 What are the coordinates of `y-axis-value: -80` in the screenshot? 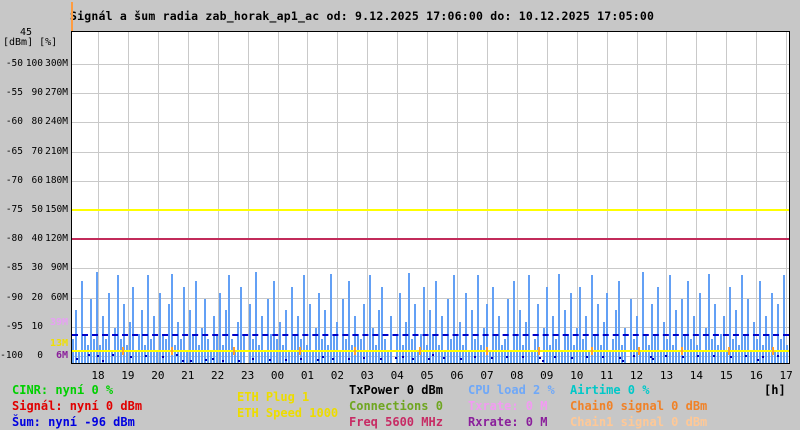 It's located at (14, 239).